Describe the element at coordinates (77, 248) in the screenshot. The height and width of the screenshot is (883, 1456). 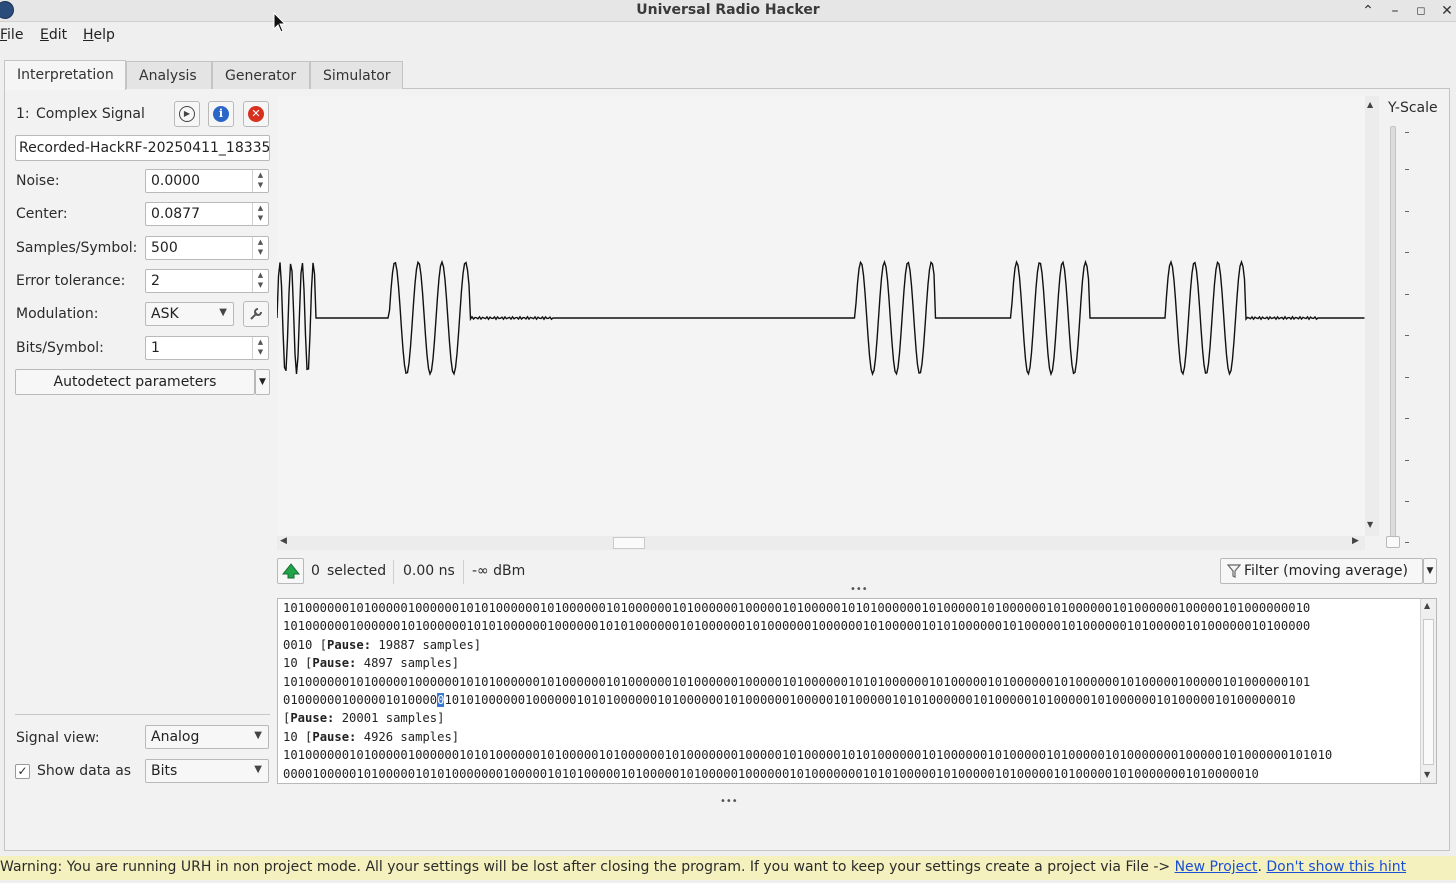
I see `samples-per-symbol-label: Samples/Symbol:` at that location.